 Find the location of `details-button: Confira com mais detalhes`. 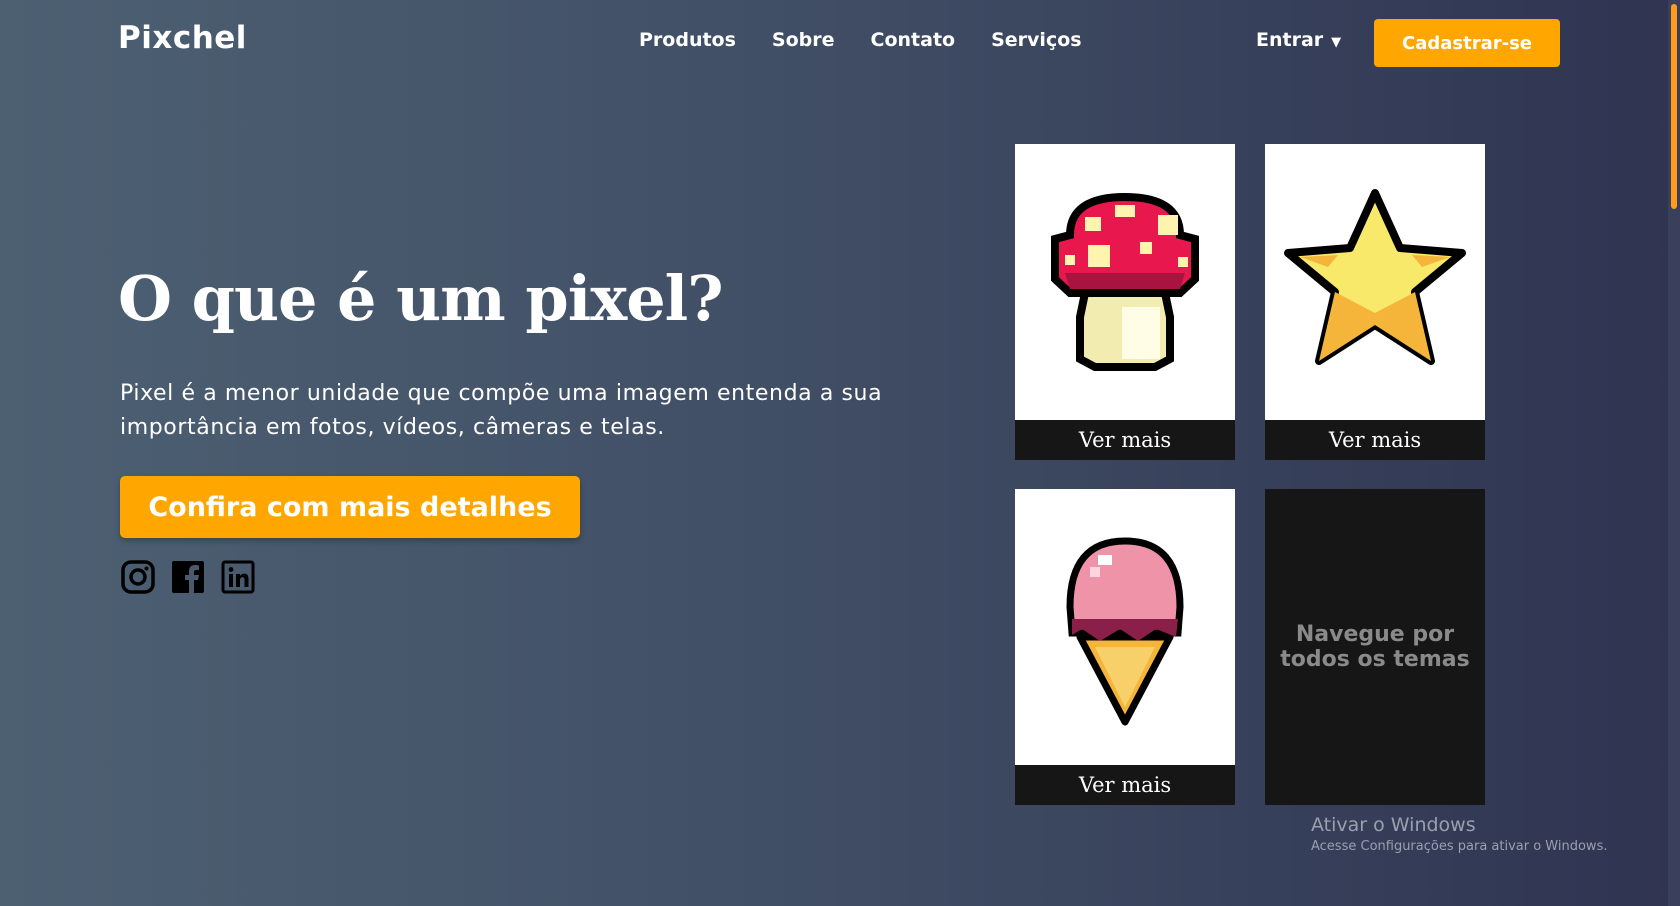

details-button: Confira com mais detalhes is located at coordinates (350, 507).